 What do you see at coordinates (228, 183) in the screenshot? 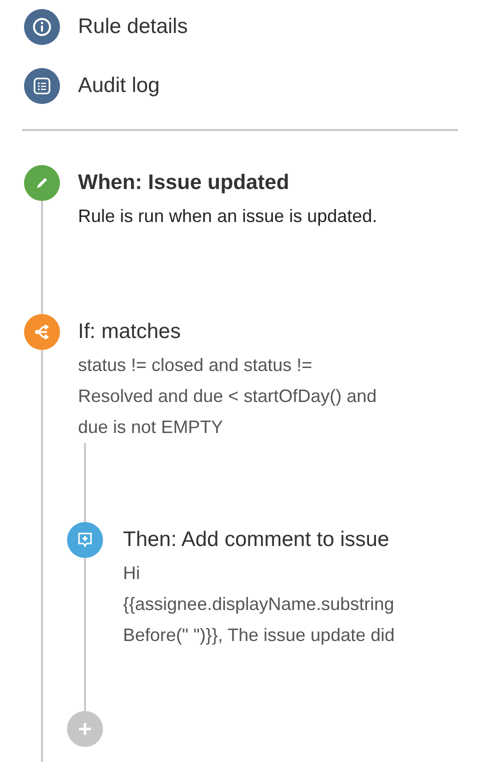
I see `step-title: When: Issue updated` at bounding box center [228, 183].